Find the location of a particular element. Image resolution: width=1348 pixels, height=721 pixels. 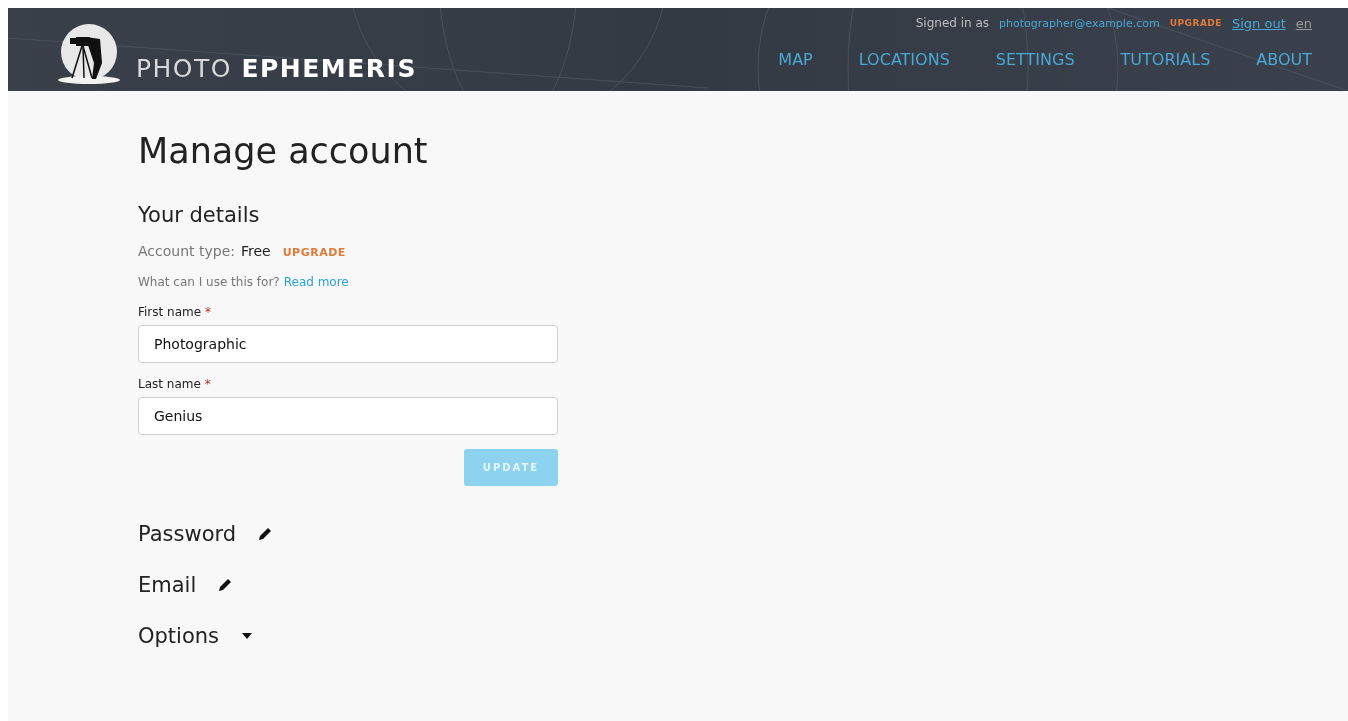

account-type-label: Account type: is located at coordinates (186, 251).